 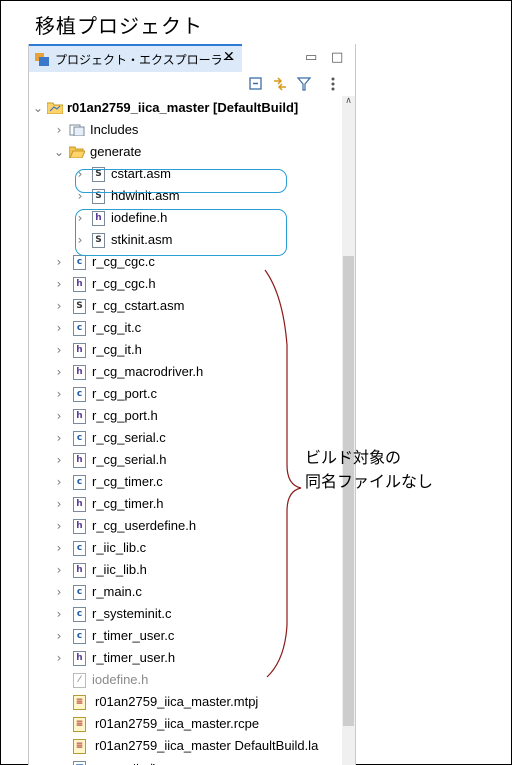 I want to click on code-gen-label: コード生成, so click(x=124, y=762).